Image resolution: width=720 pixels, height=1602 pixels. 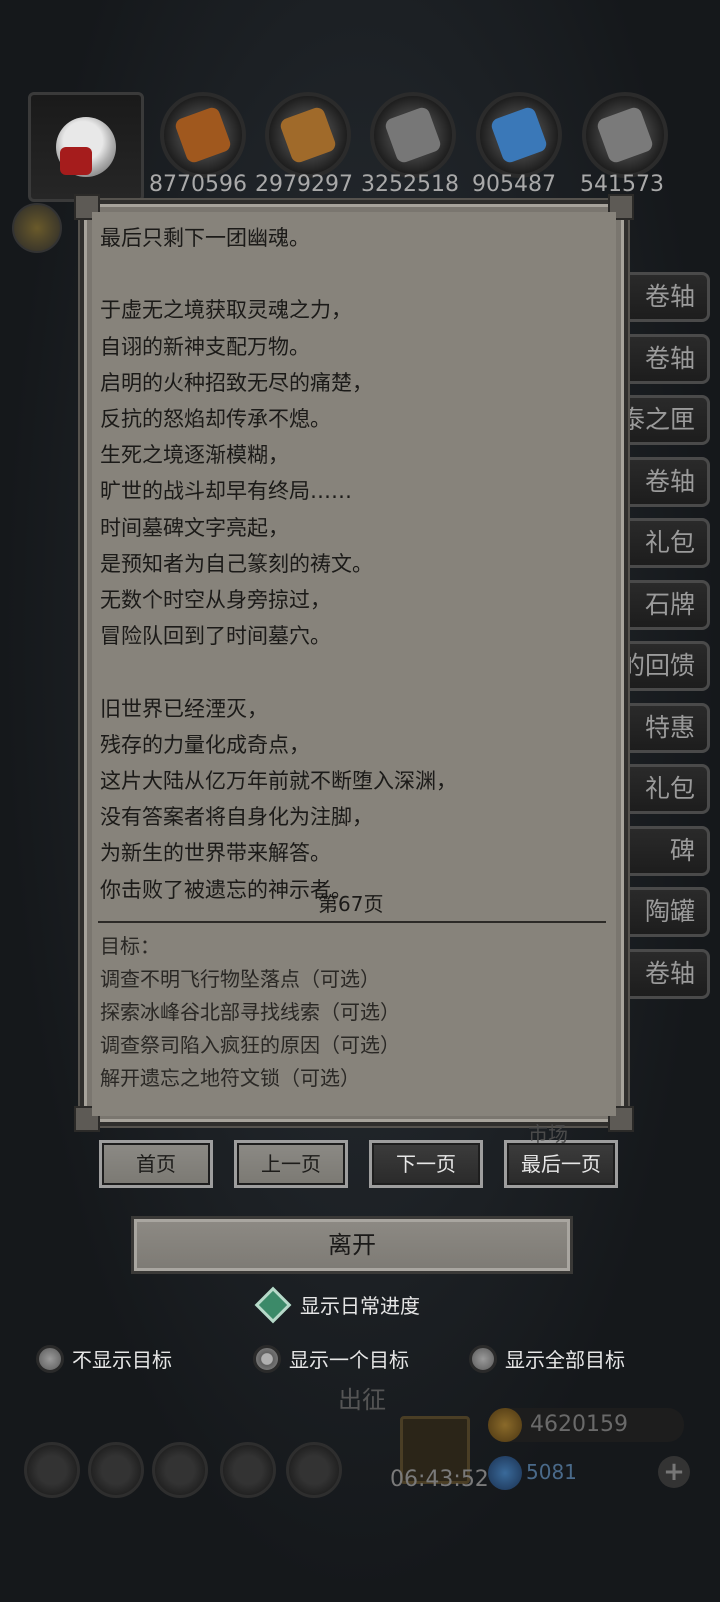 What do you see at coordinates (156, 1164) in the screenshot?
I see `first-page-button: 首页` at bounding box center [156, 1164].